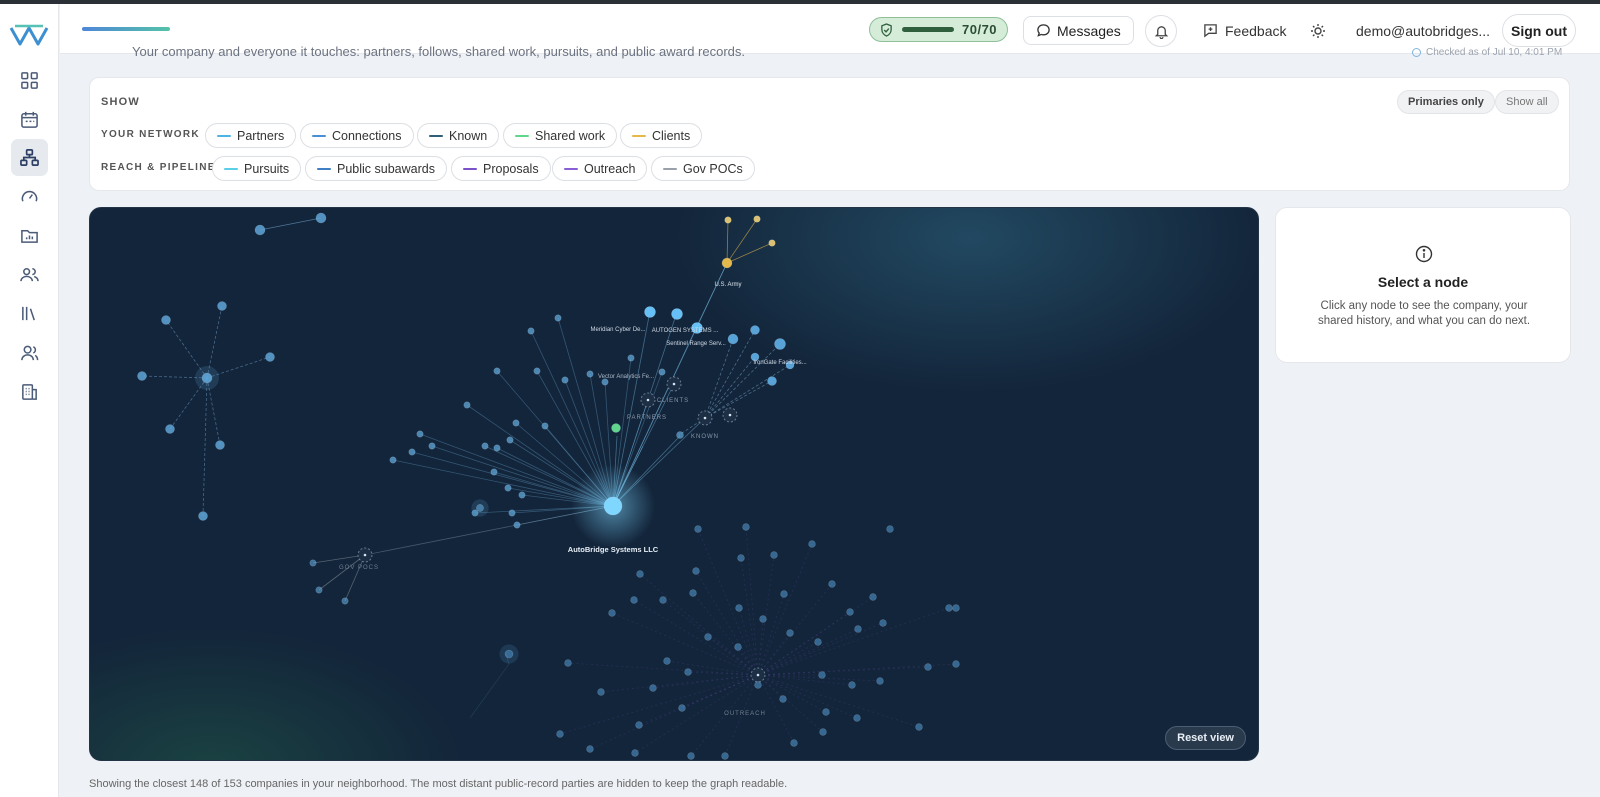 The width and height of the screenshot is (1600, 797). What do you see at coordinates (1527, 102) in the screenshot?
I see `show-all-toggle: Show all` at bounding box center [1527, 102].